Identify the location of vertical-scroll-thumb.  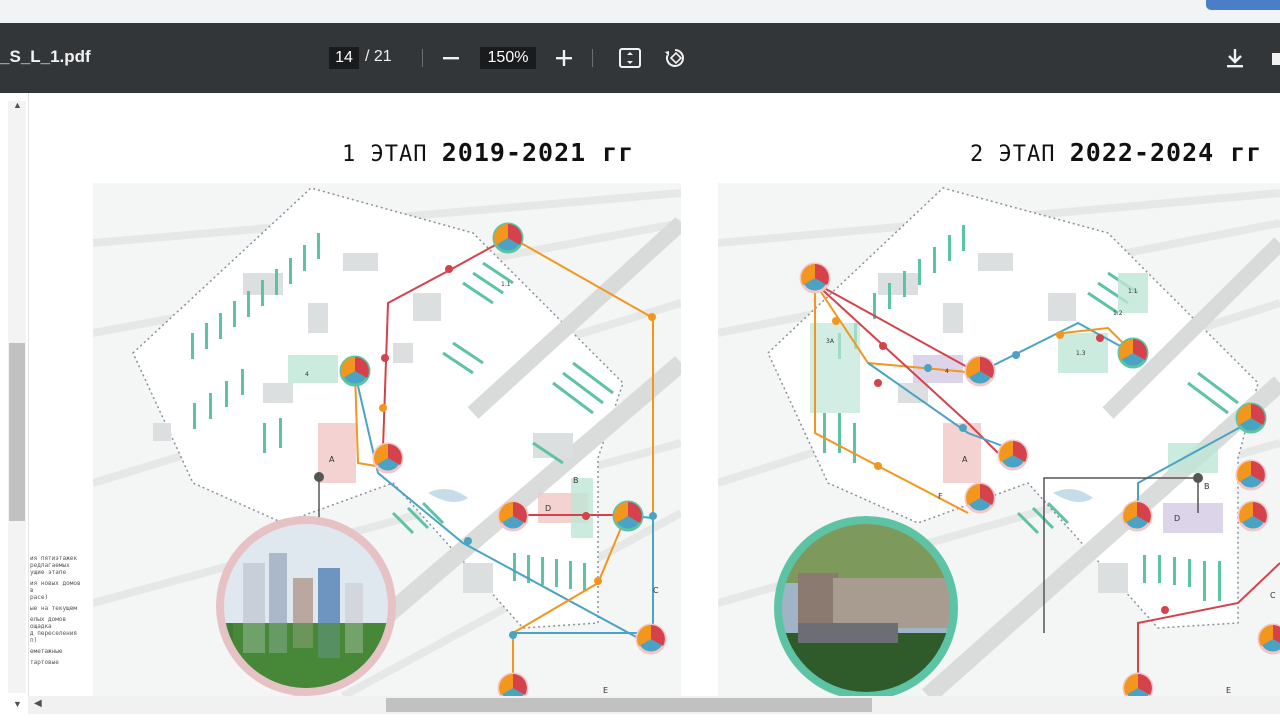
(17, 432).